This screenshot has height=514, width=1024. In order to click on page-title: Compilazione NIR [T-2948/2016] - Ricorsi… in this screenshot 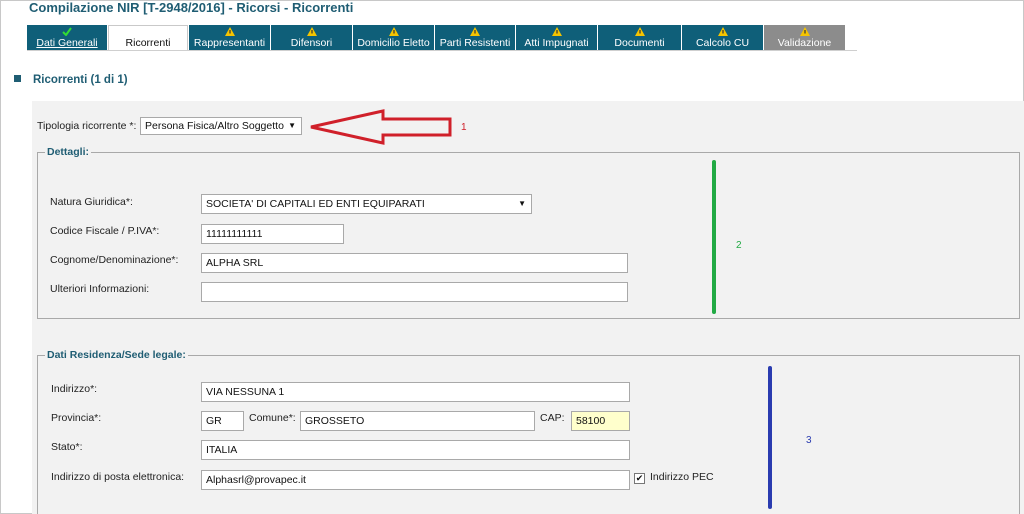, I will do `click(191, 7)`.